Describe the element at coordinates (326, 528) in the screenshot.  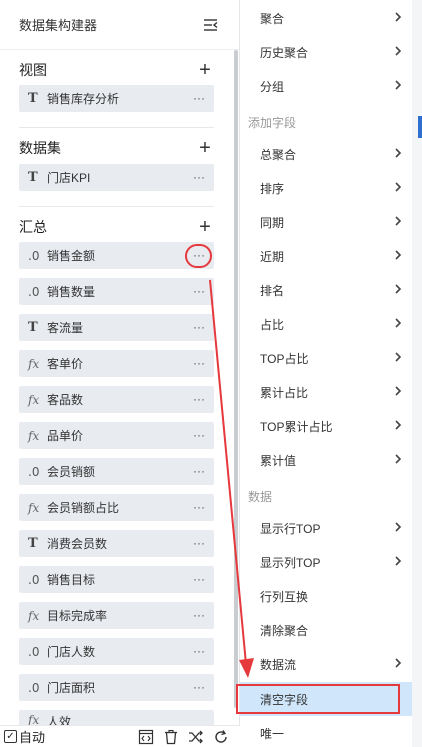
I see `menu-item-show-row-top: 显示行TOP` at that location.